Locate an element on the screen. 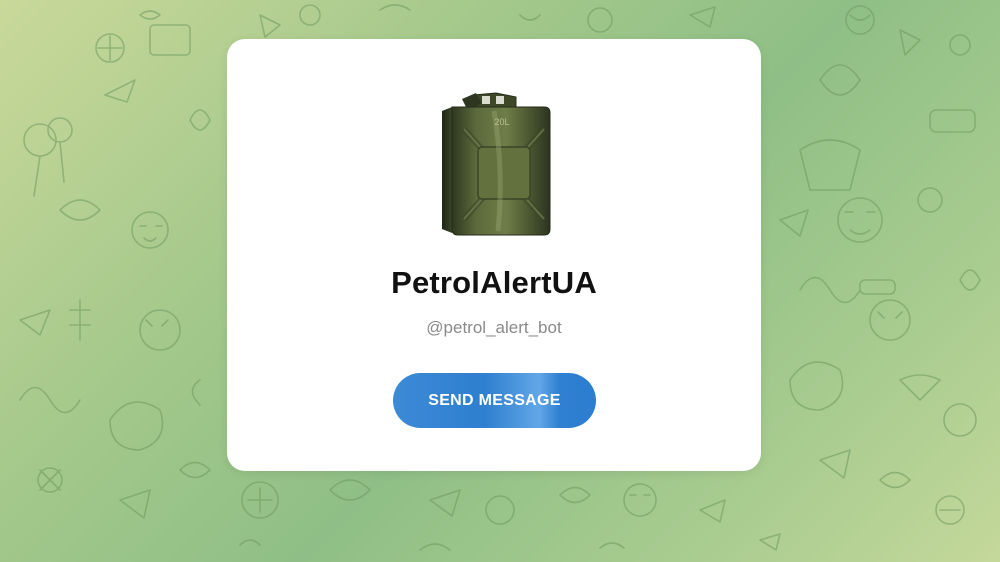  bot-username: @petrol_alert_bot is located at coordinates (494, 327).